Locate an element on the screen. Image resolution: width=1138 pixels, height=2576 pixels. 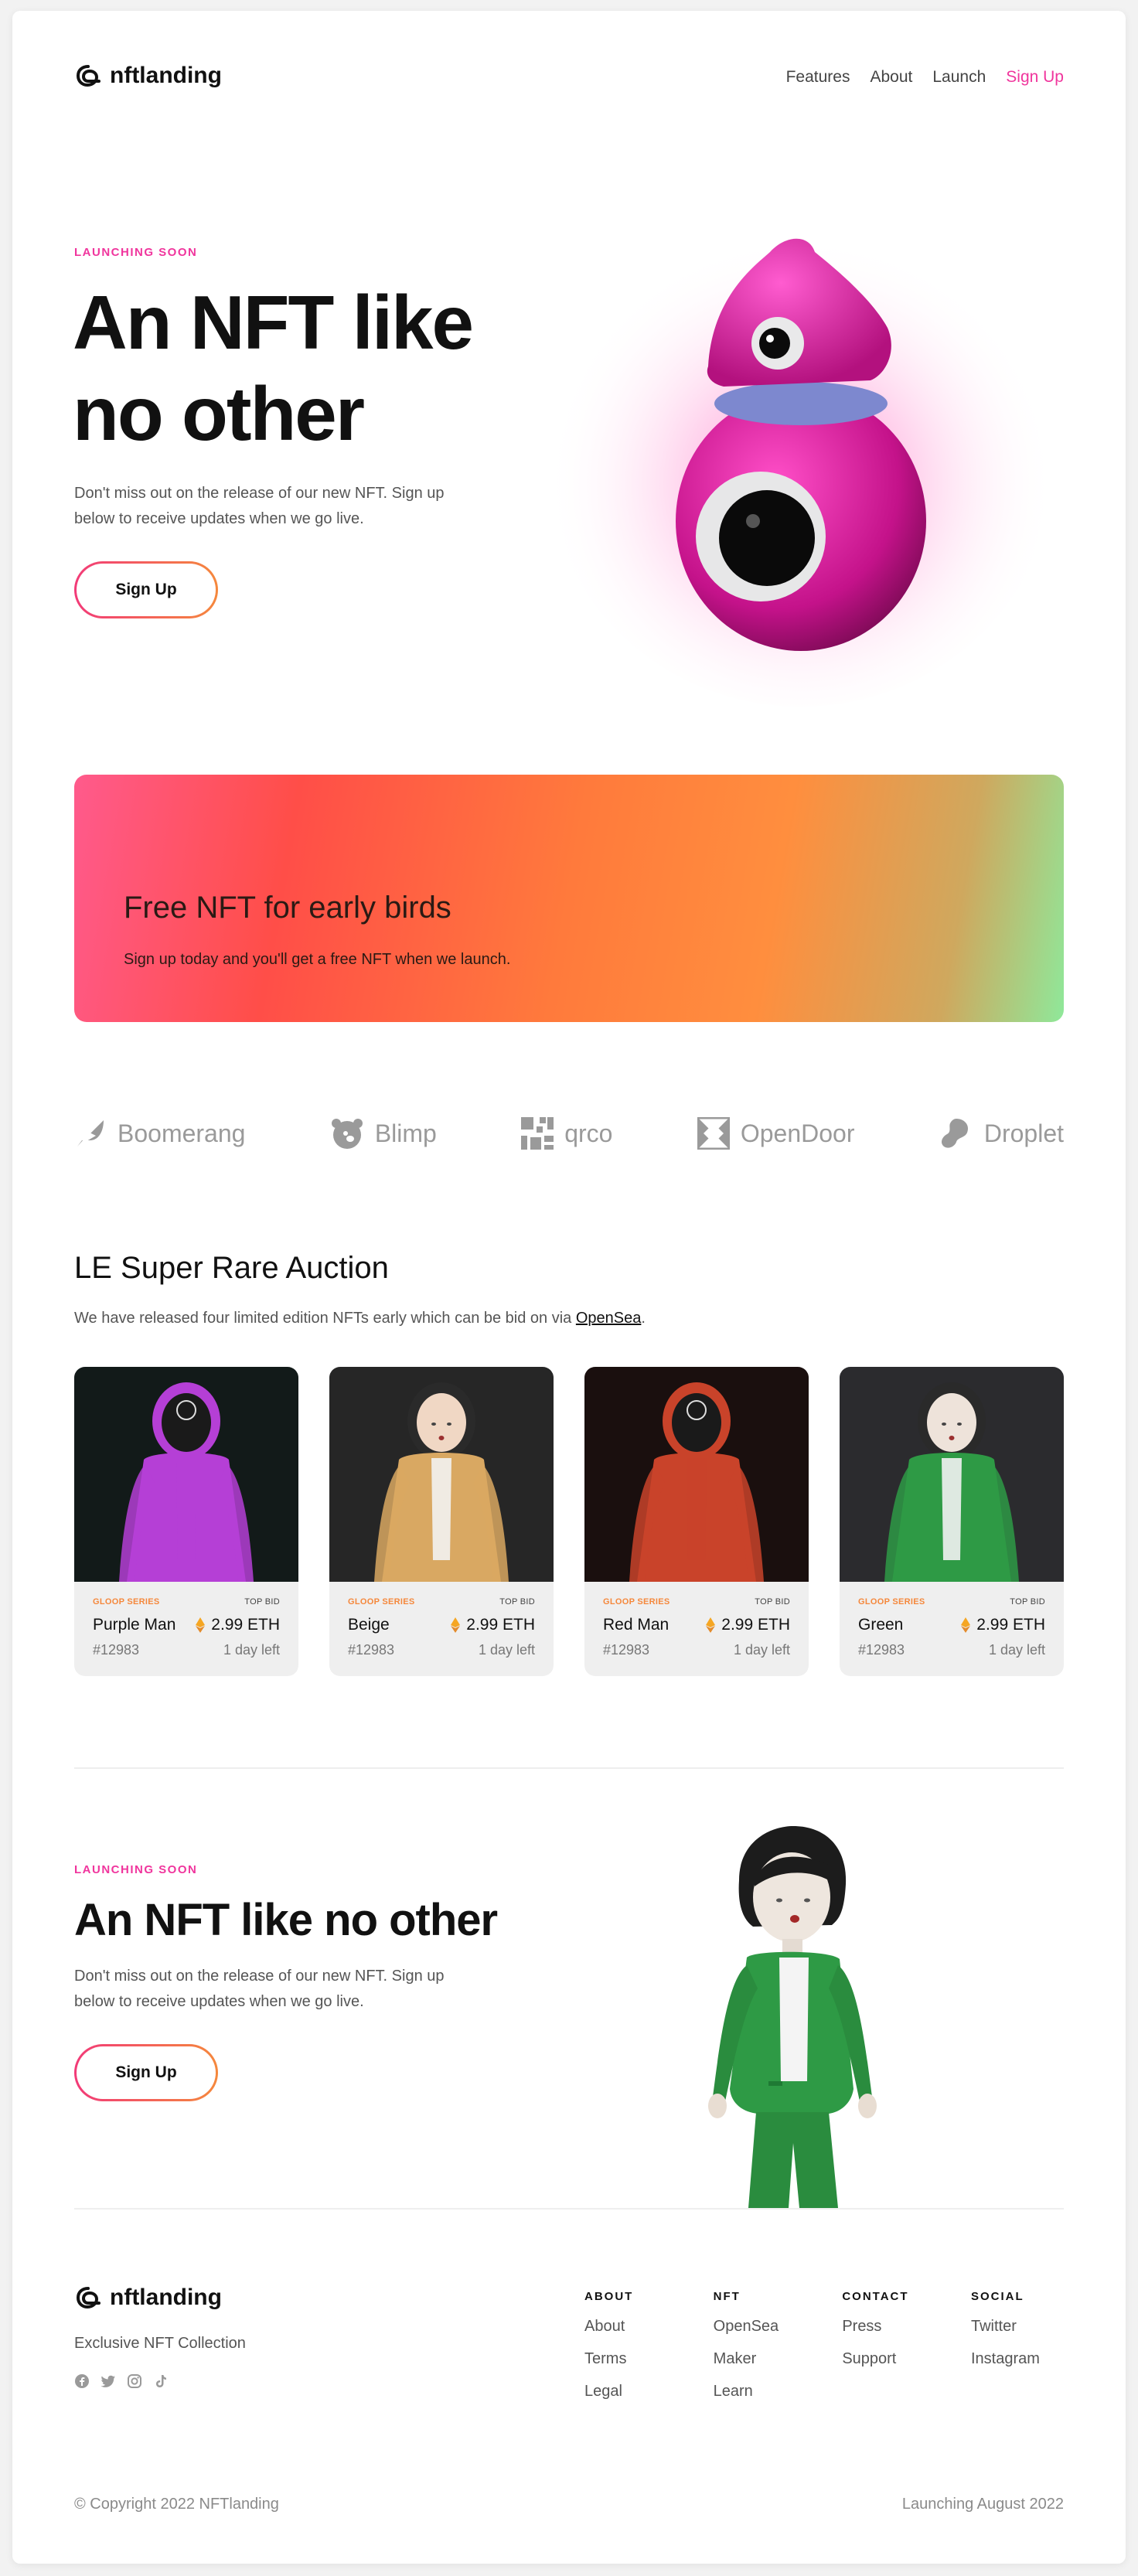
footer-link-press: Press is located at coordinates (904, 2327).